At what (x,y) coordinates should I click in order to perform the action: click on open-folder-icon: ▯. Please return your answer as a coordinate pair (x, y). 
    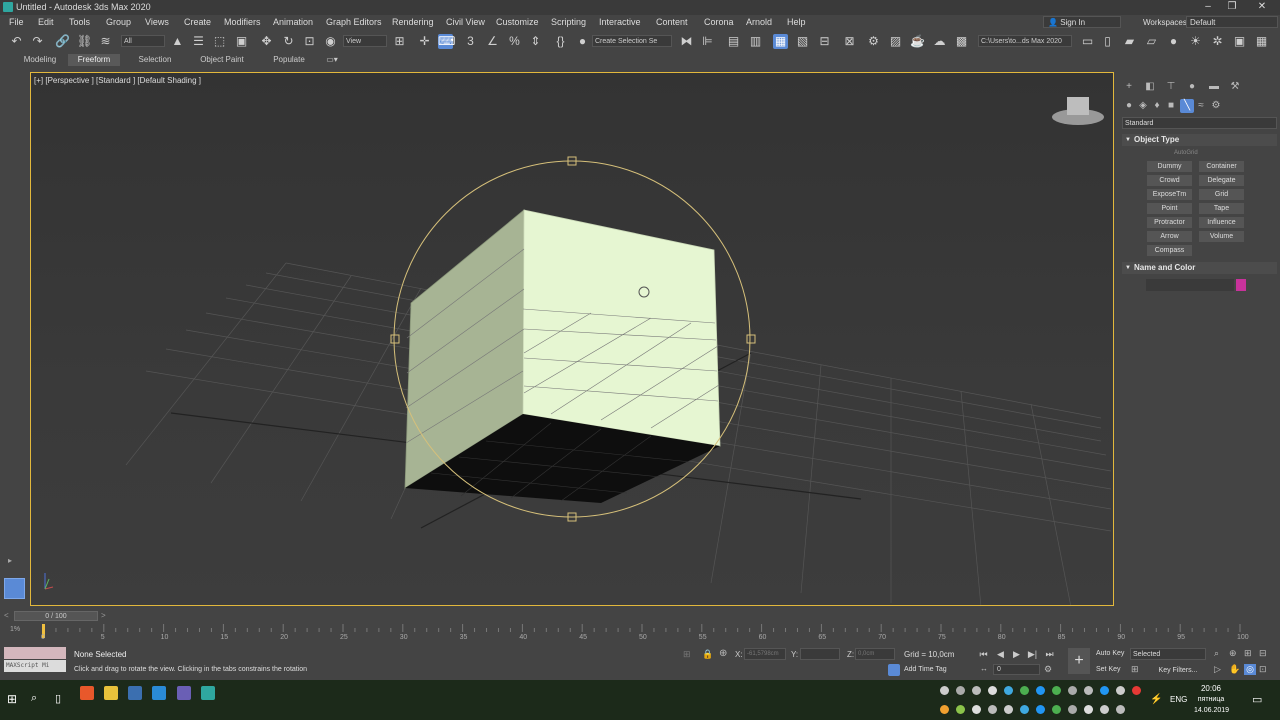
    Looking at the image, I should click on (1107, 41).